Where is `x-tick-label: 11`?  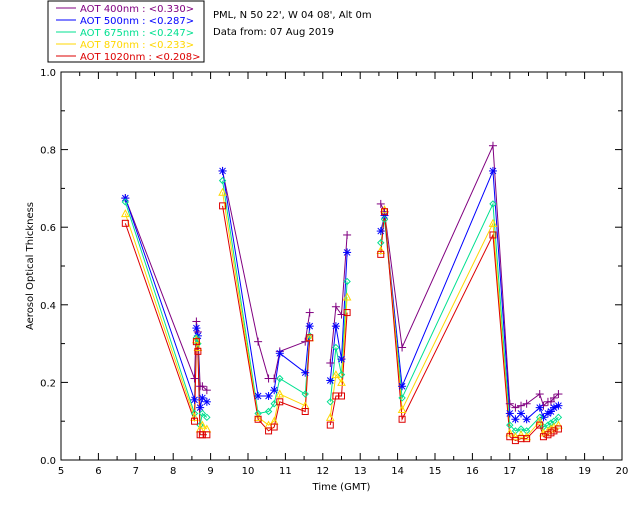 x-tick-label: 11 is located at coordinates (285, 471).